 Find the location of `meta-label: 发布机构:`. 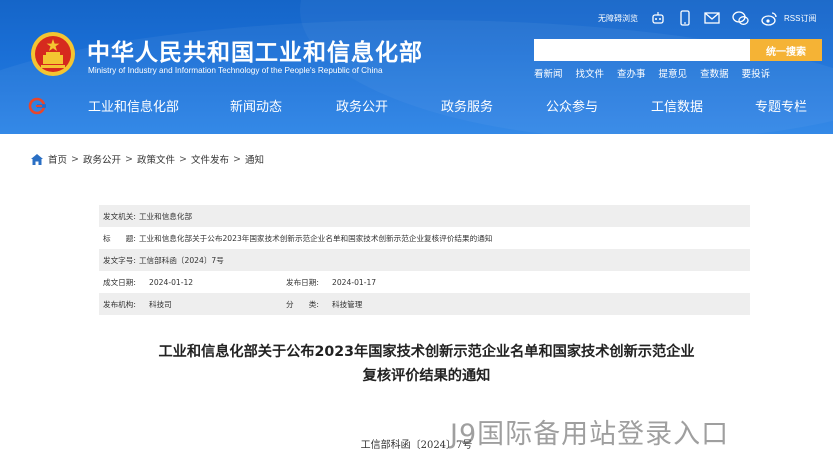

meta-label: 发布机构: is located at coordinates (119, 304).